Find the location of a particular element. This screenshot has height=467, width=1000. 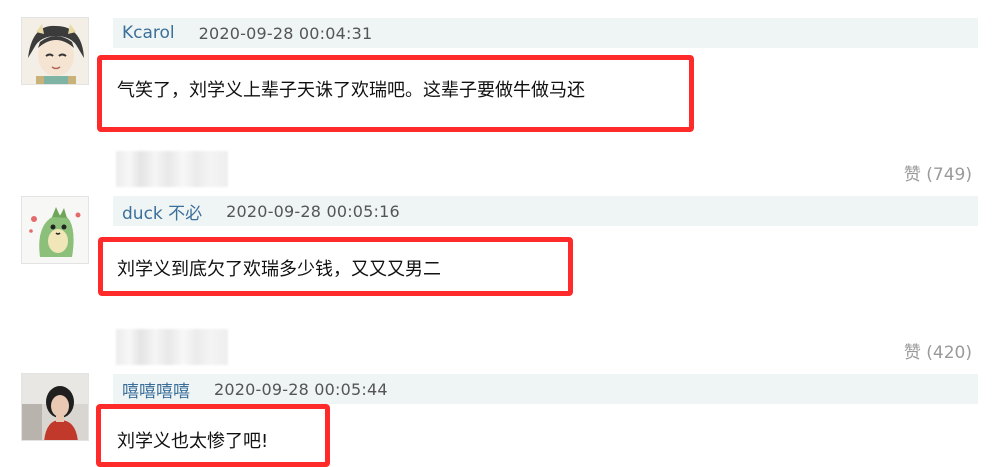

username-link: Kcarol is located at coordinates (148, 33).